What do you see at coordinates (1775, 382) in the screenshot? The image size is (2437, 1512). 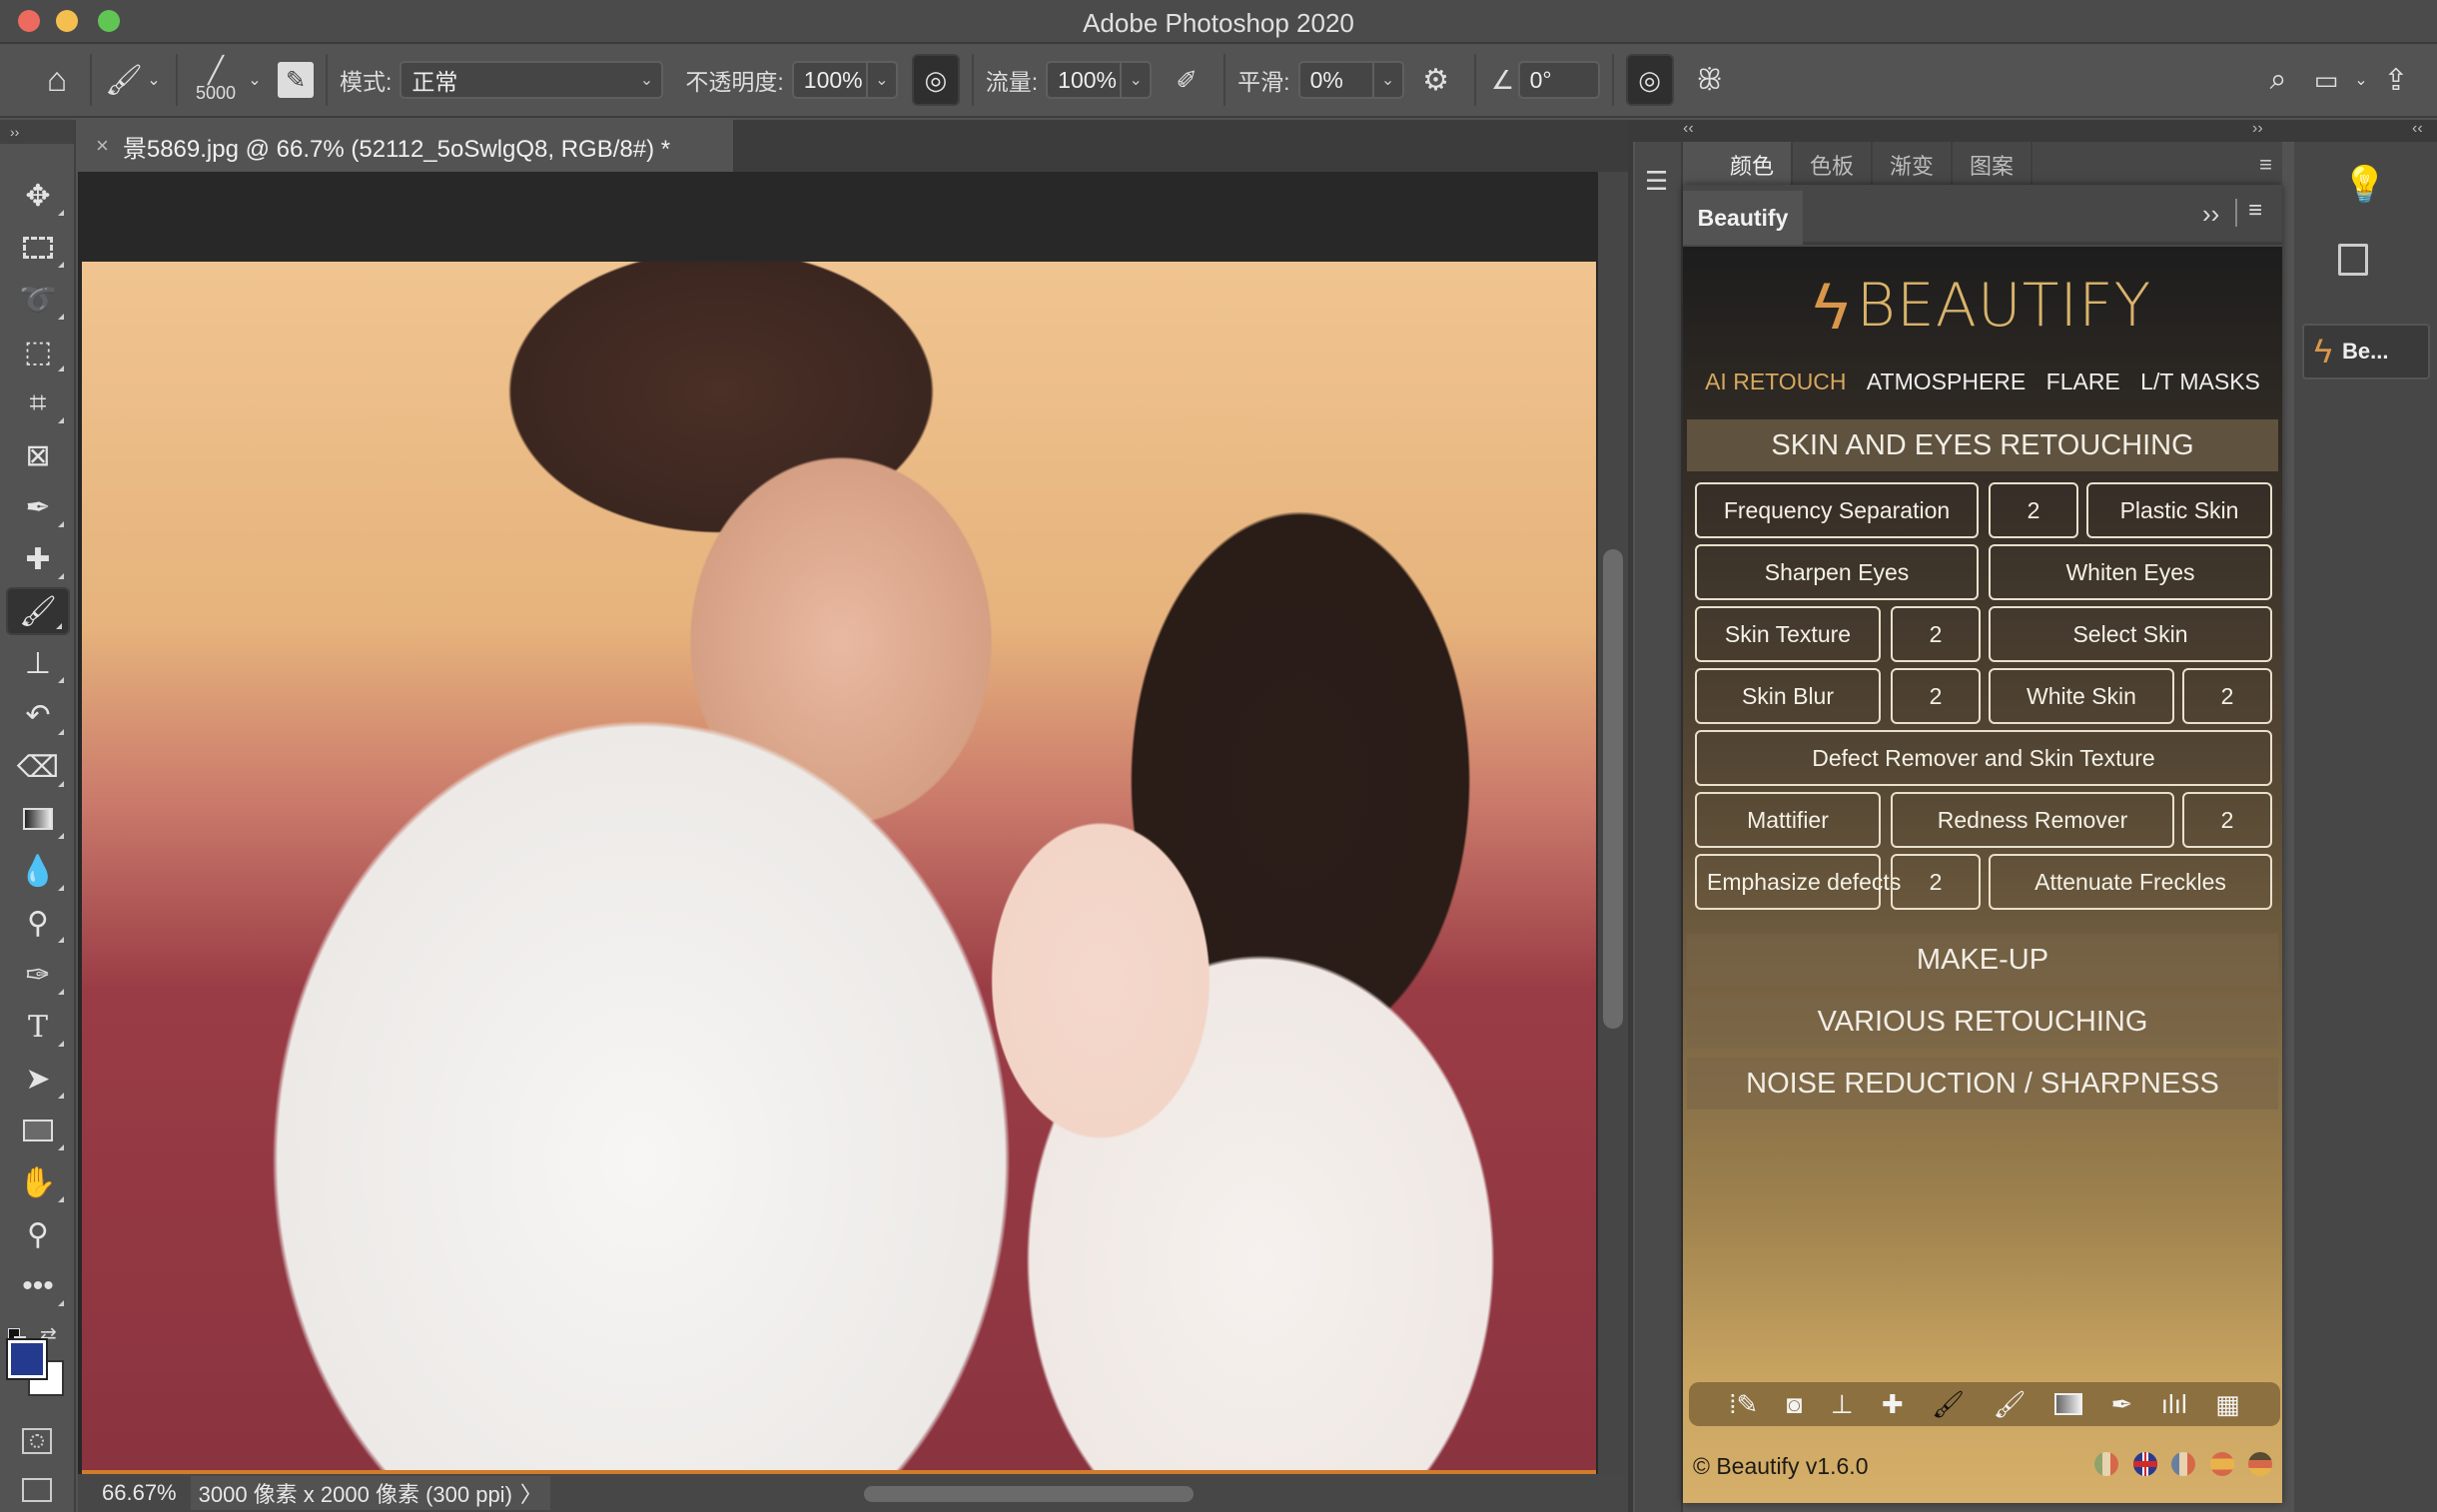 I see `nav-ai-retouch: AI RETOUCH` at bounding box center [1775, 382].